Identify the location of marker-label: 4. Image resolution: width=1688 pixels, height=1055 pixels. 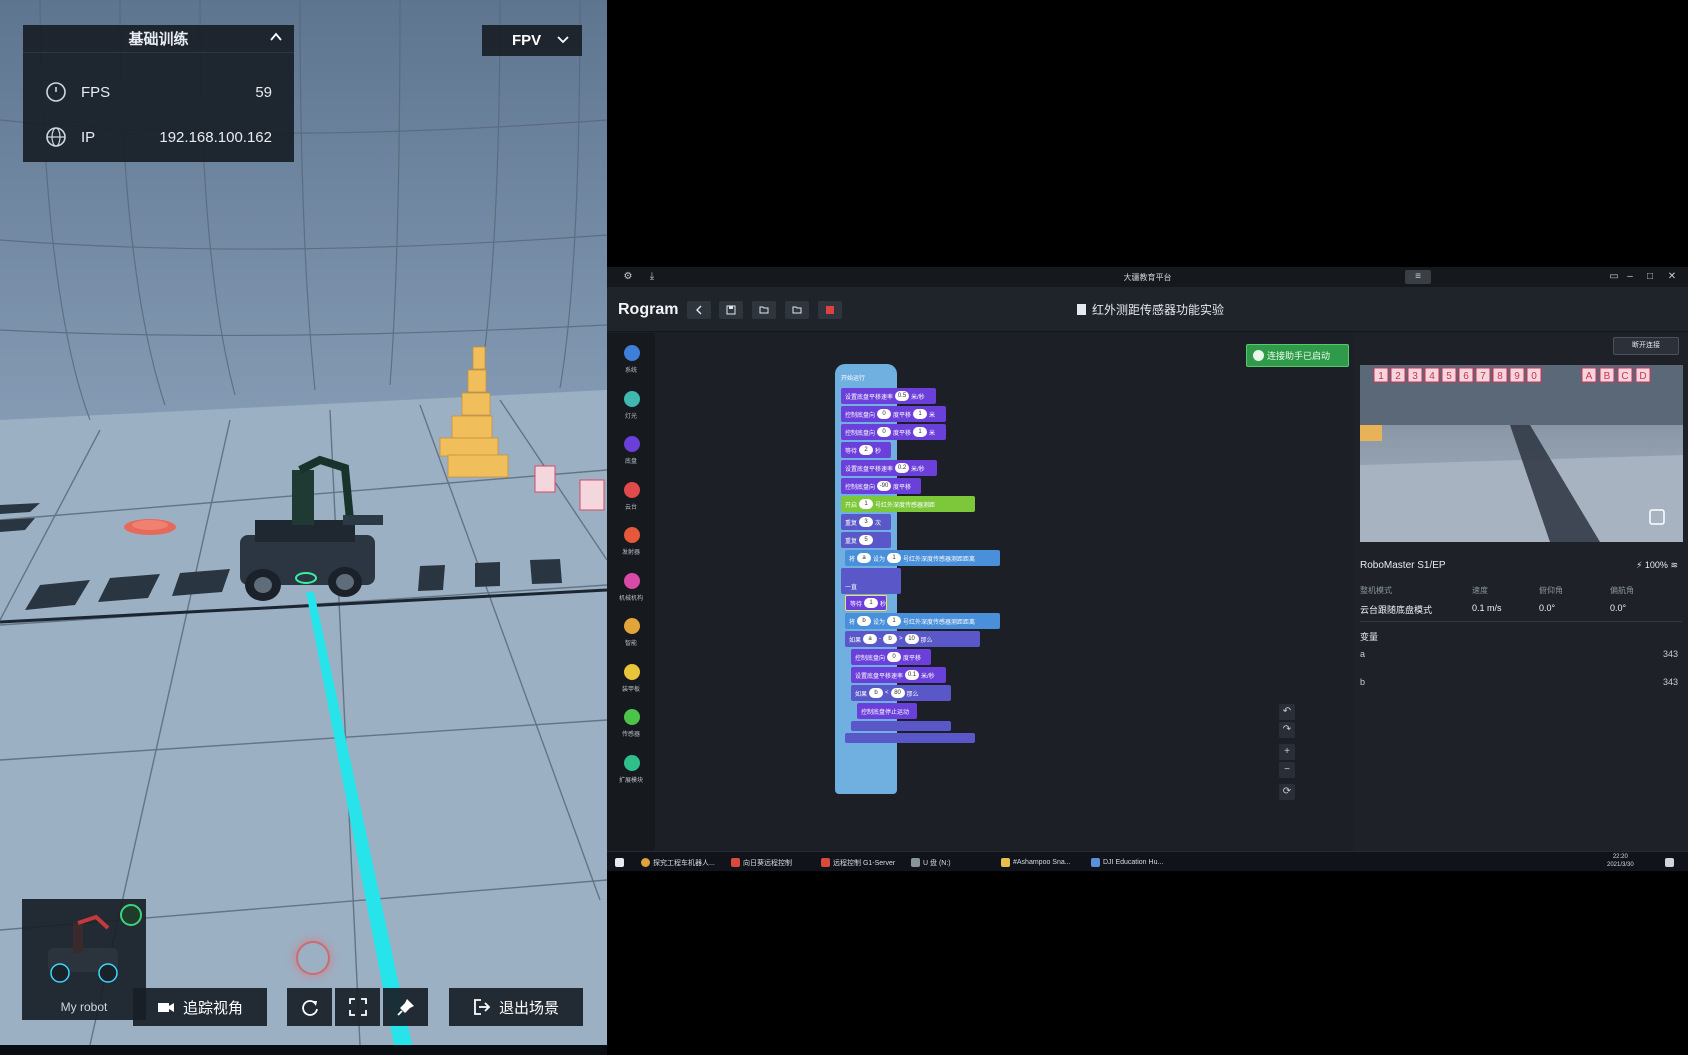
(1432, 376).